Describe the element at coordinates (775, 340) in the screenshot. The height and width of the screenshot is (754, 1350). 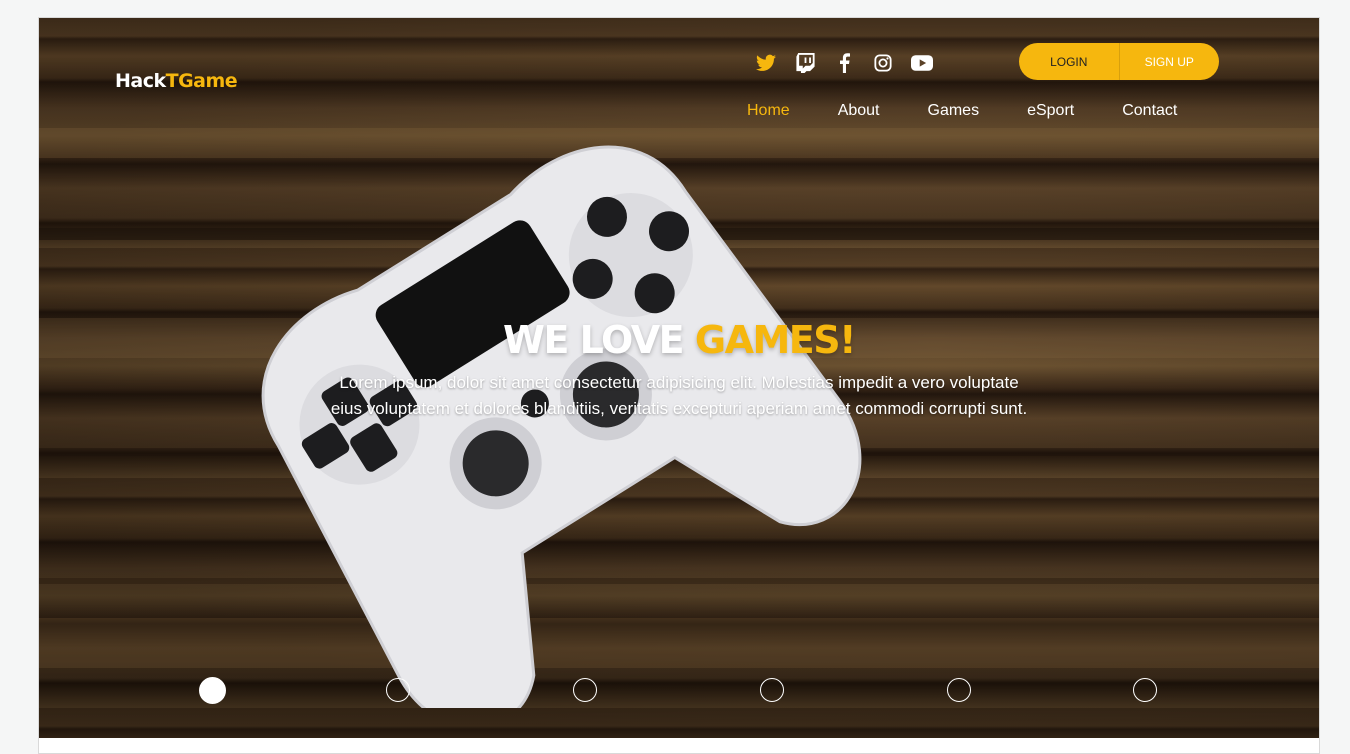
I see `hero-title-accent: GAMES!` at that location.